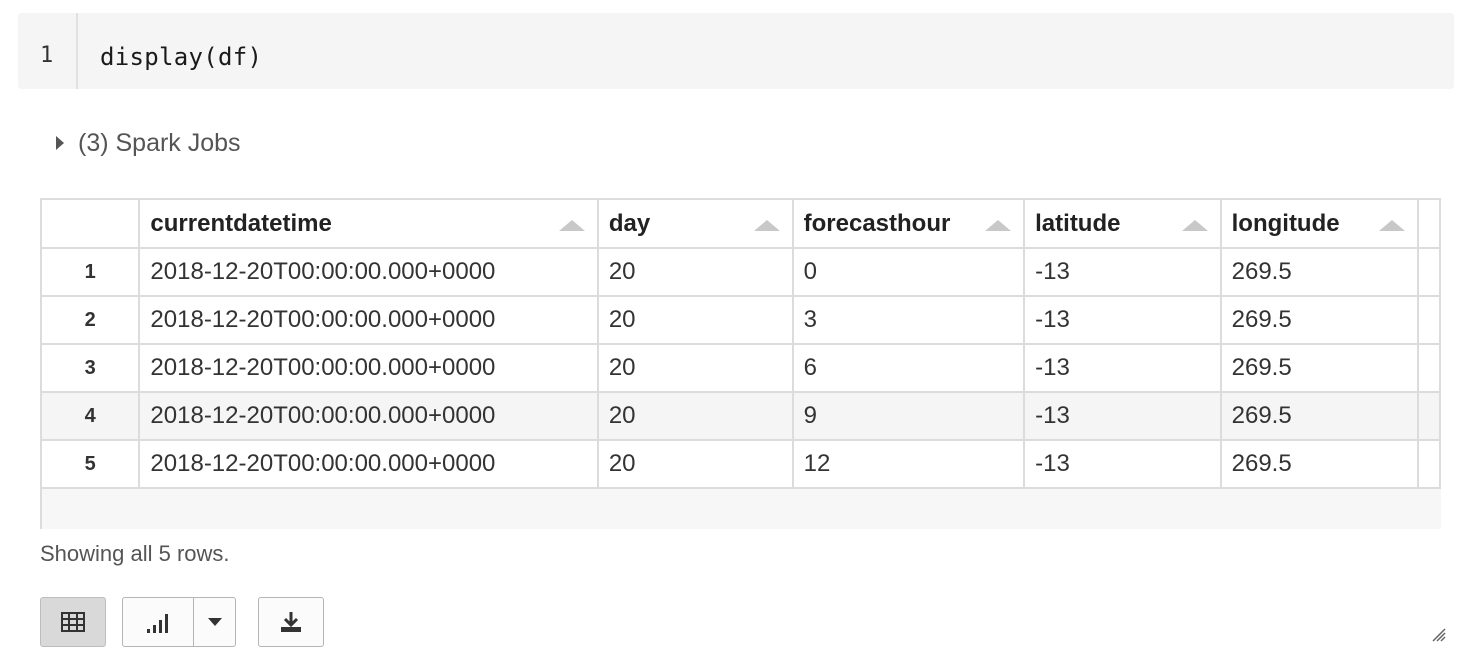 The width and height of the screenshot is (1464, 664). I want to click on row-index: 4, so click(91, 416).